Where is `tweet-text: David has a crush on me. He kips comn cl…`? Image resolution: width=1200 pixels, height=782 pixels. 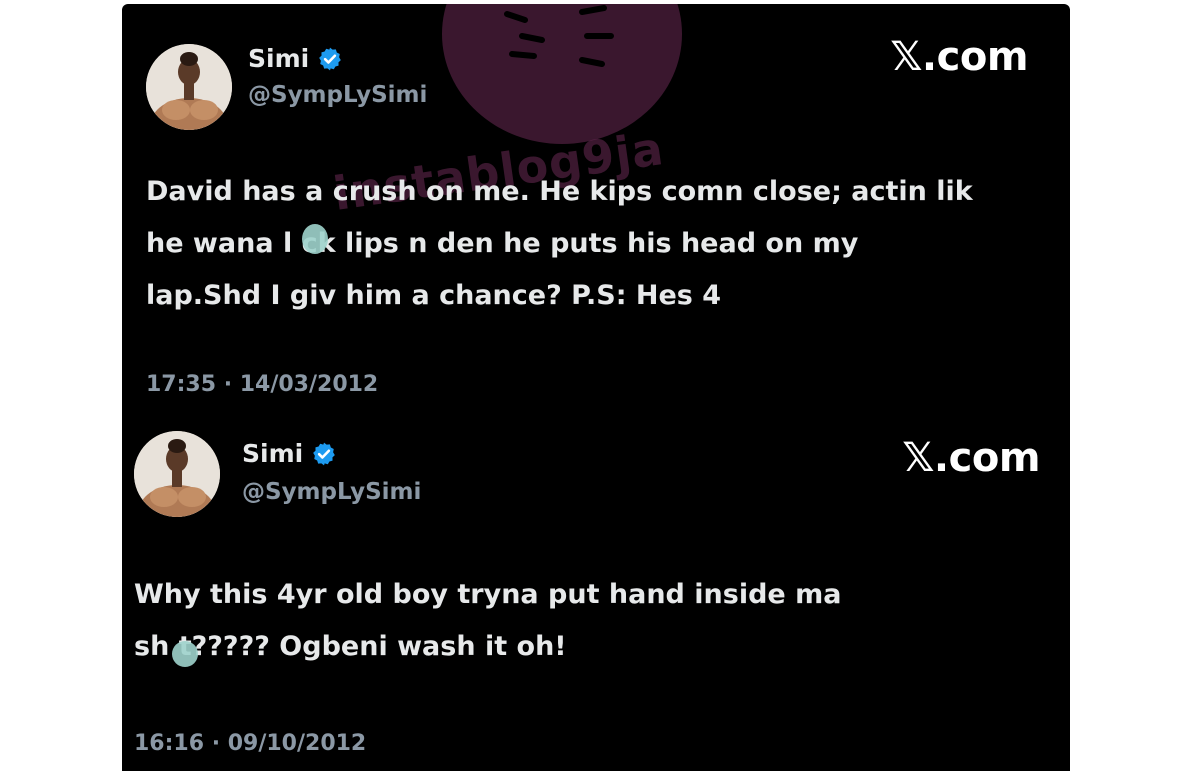
tweet-text: David has a crush on me. He kips comn cl… is located at coordinates (559, 243).